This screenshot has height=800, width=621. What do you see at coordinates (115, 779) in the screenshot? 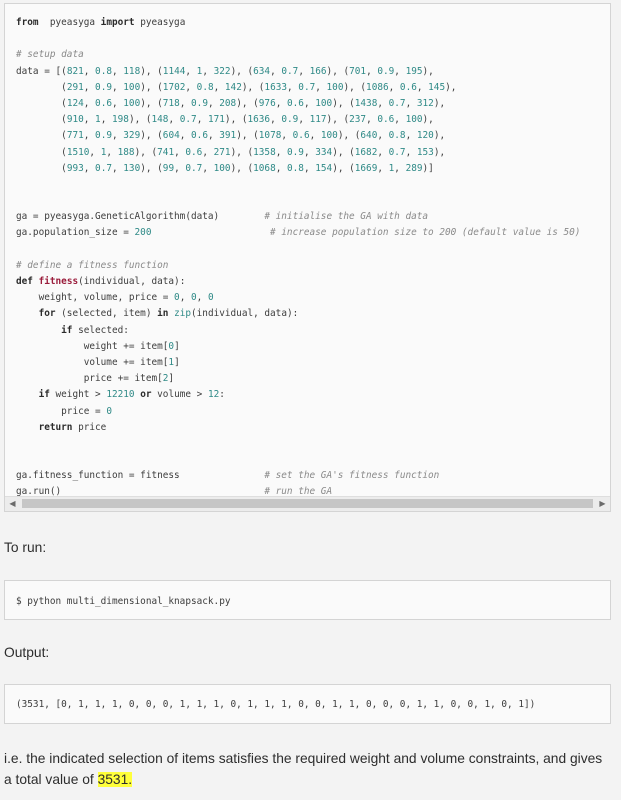
I see `highlighted-total-value: 3531.` at bounding box center [115, 779].